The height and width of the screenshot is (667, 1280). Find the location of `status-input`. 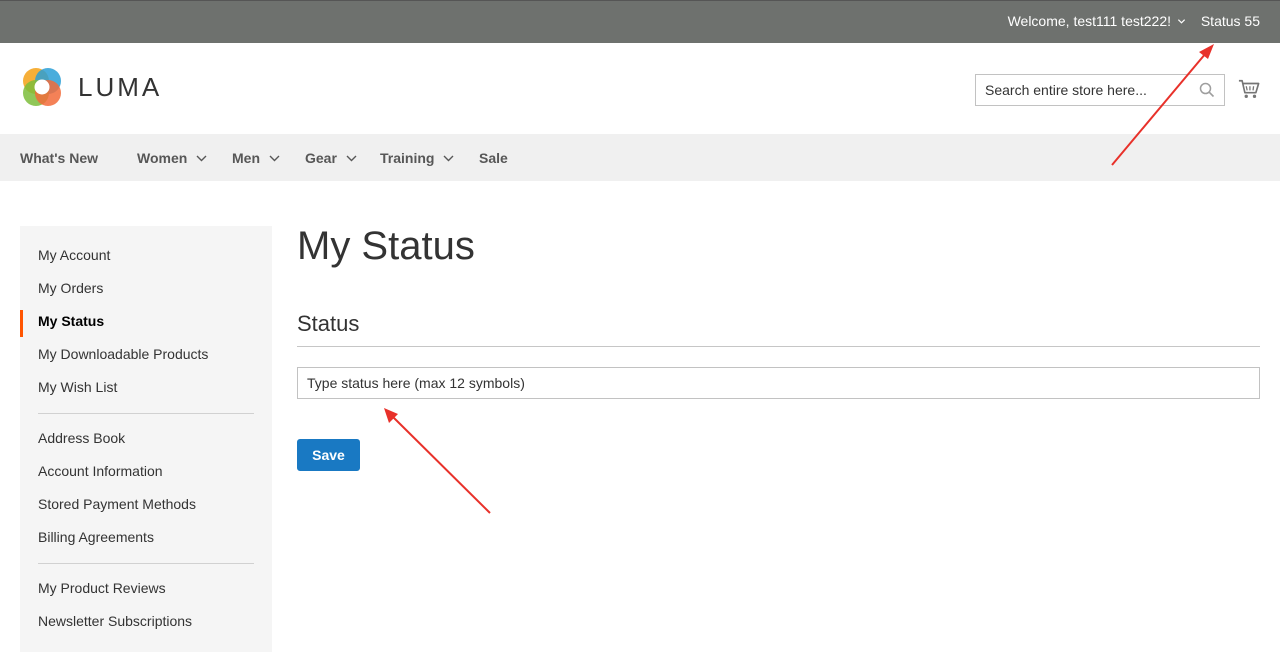

status-input is located at coordinates (778, 383).